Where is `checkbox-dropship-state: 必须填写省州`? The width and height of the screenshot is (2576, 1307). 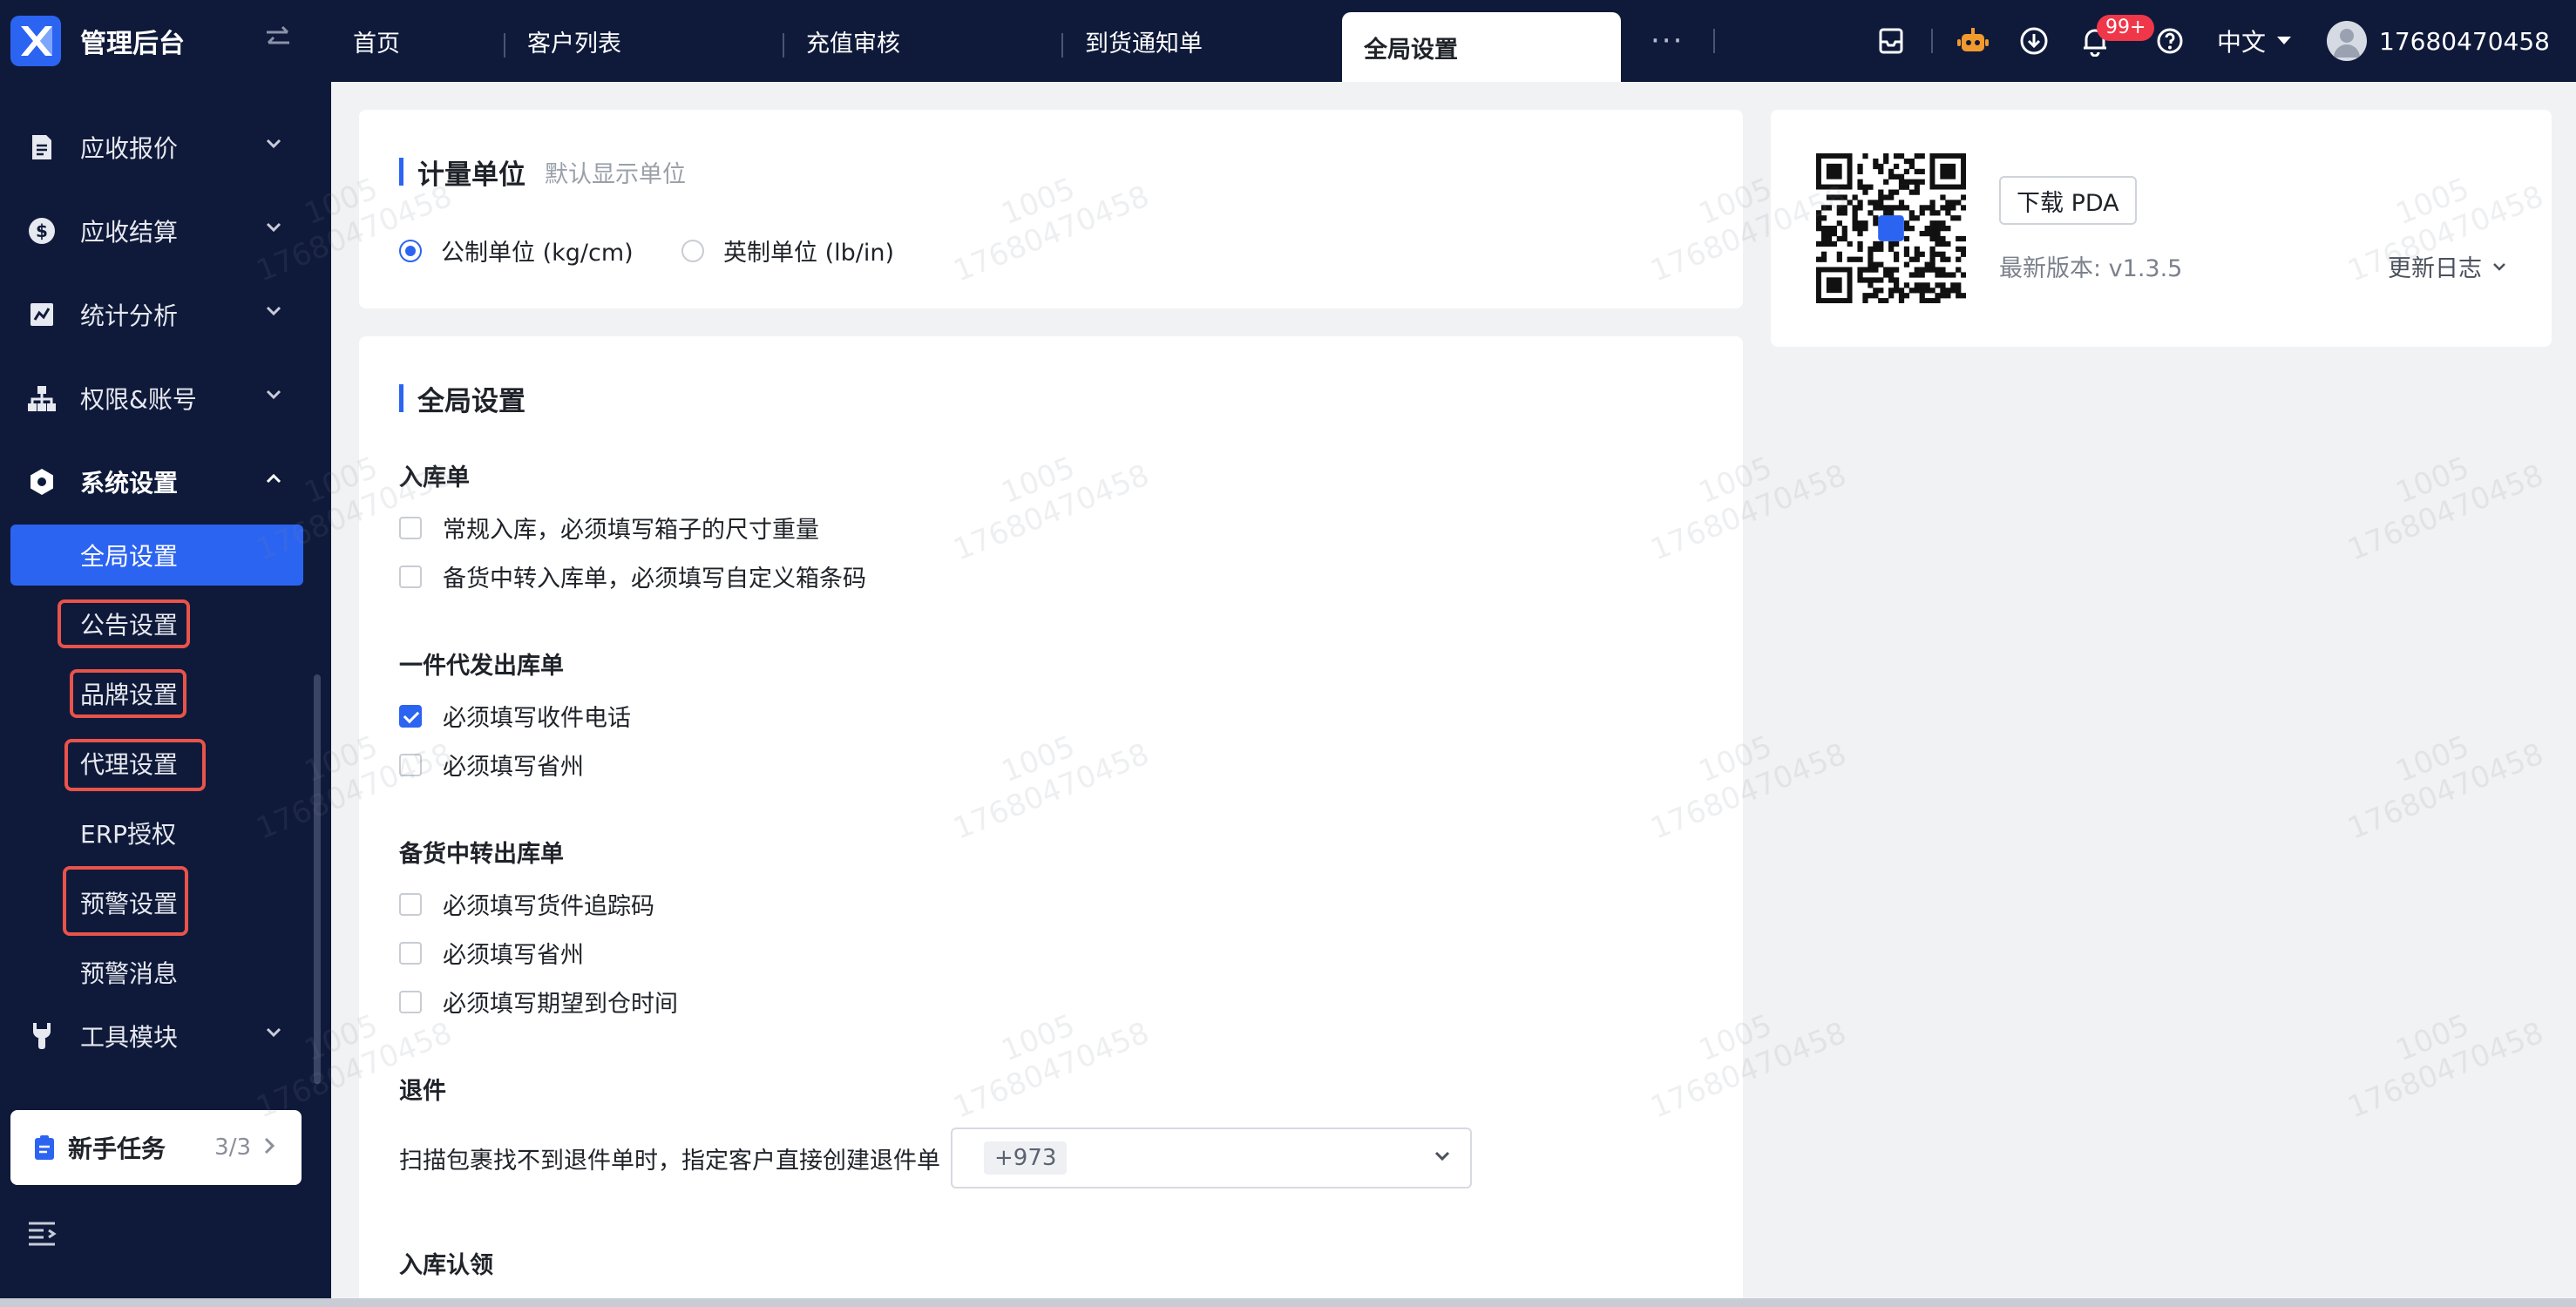
checkbox-dropship-state: 必须填写省州 is located at coordinates (491, 765).